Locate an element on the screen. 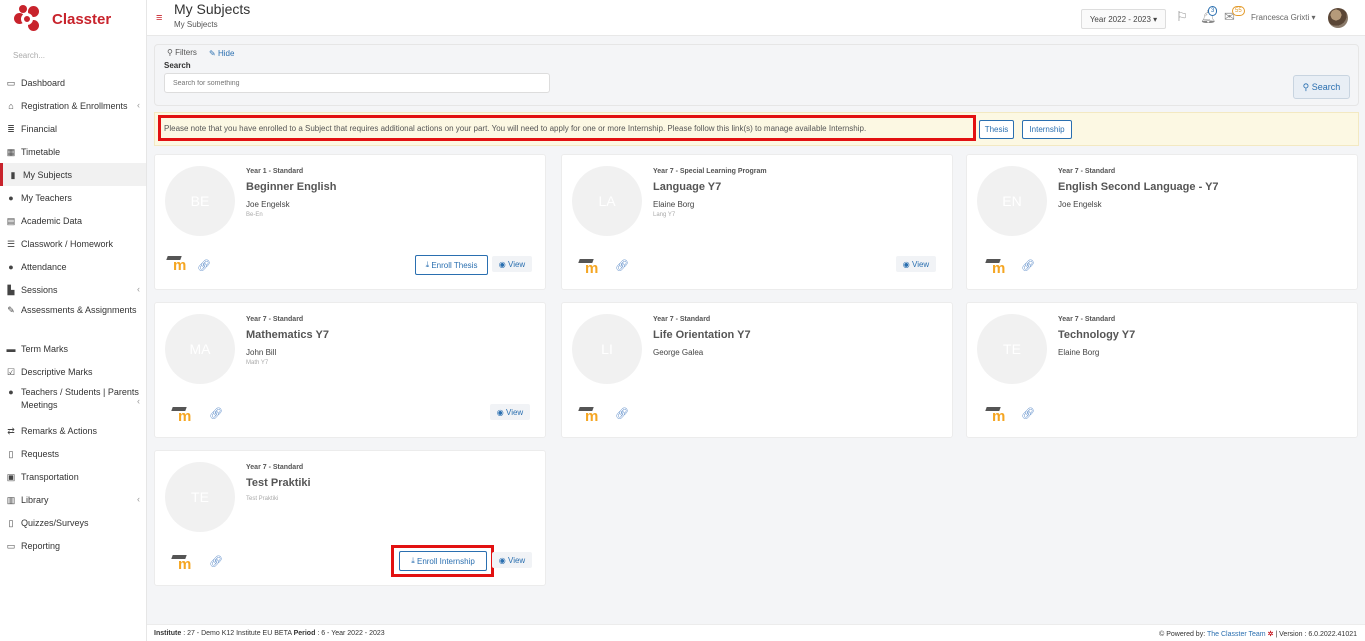 Image resolution: width=1365 pixels, height=641 pixels. flag-icon: ⚐ is located at coordinates (1182, 17).